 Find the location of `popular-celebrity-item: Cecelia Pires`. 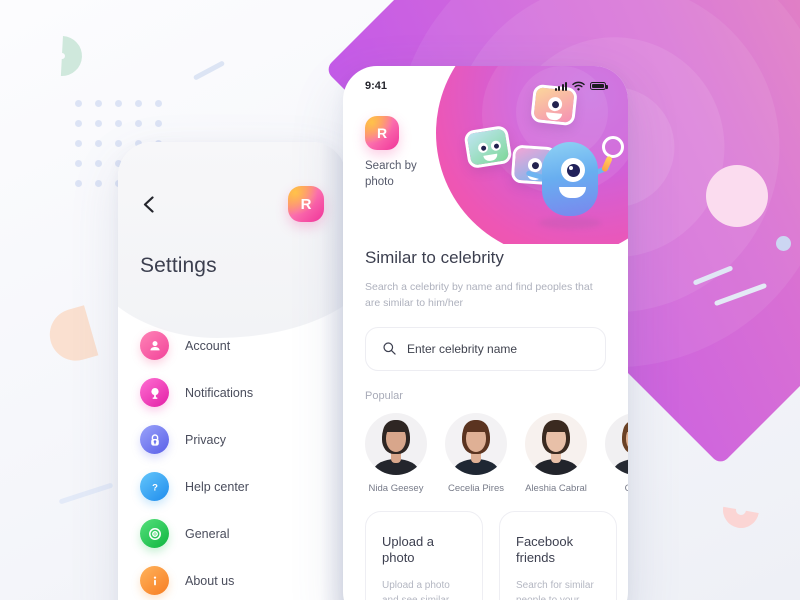

popular-celebrity-item: Cecelia Pires is located at coordinates (476, 453).